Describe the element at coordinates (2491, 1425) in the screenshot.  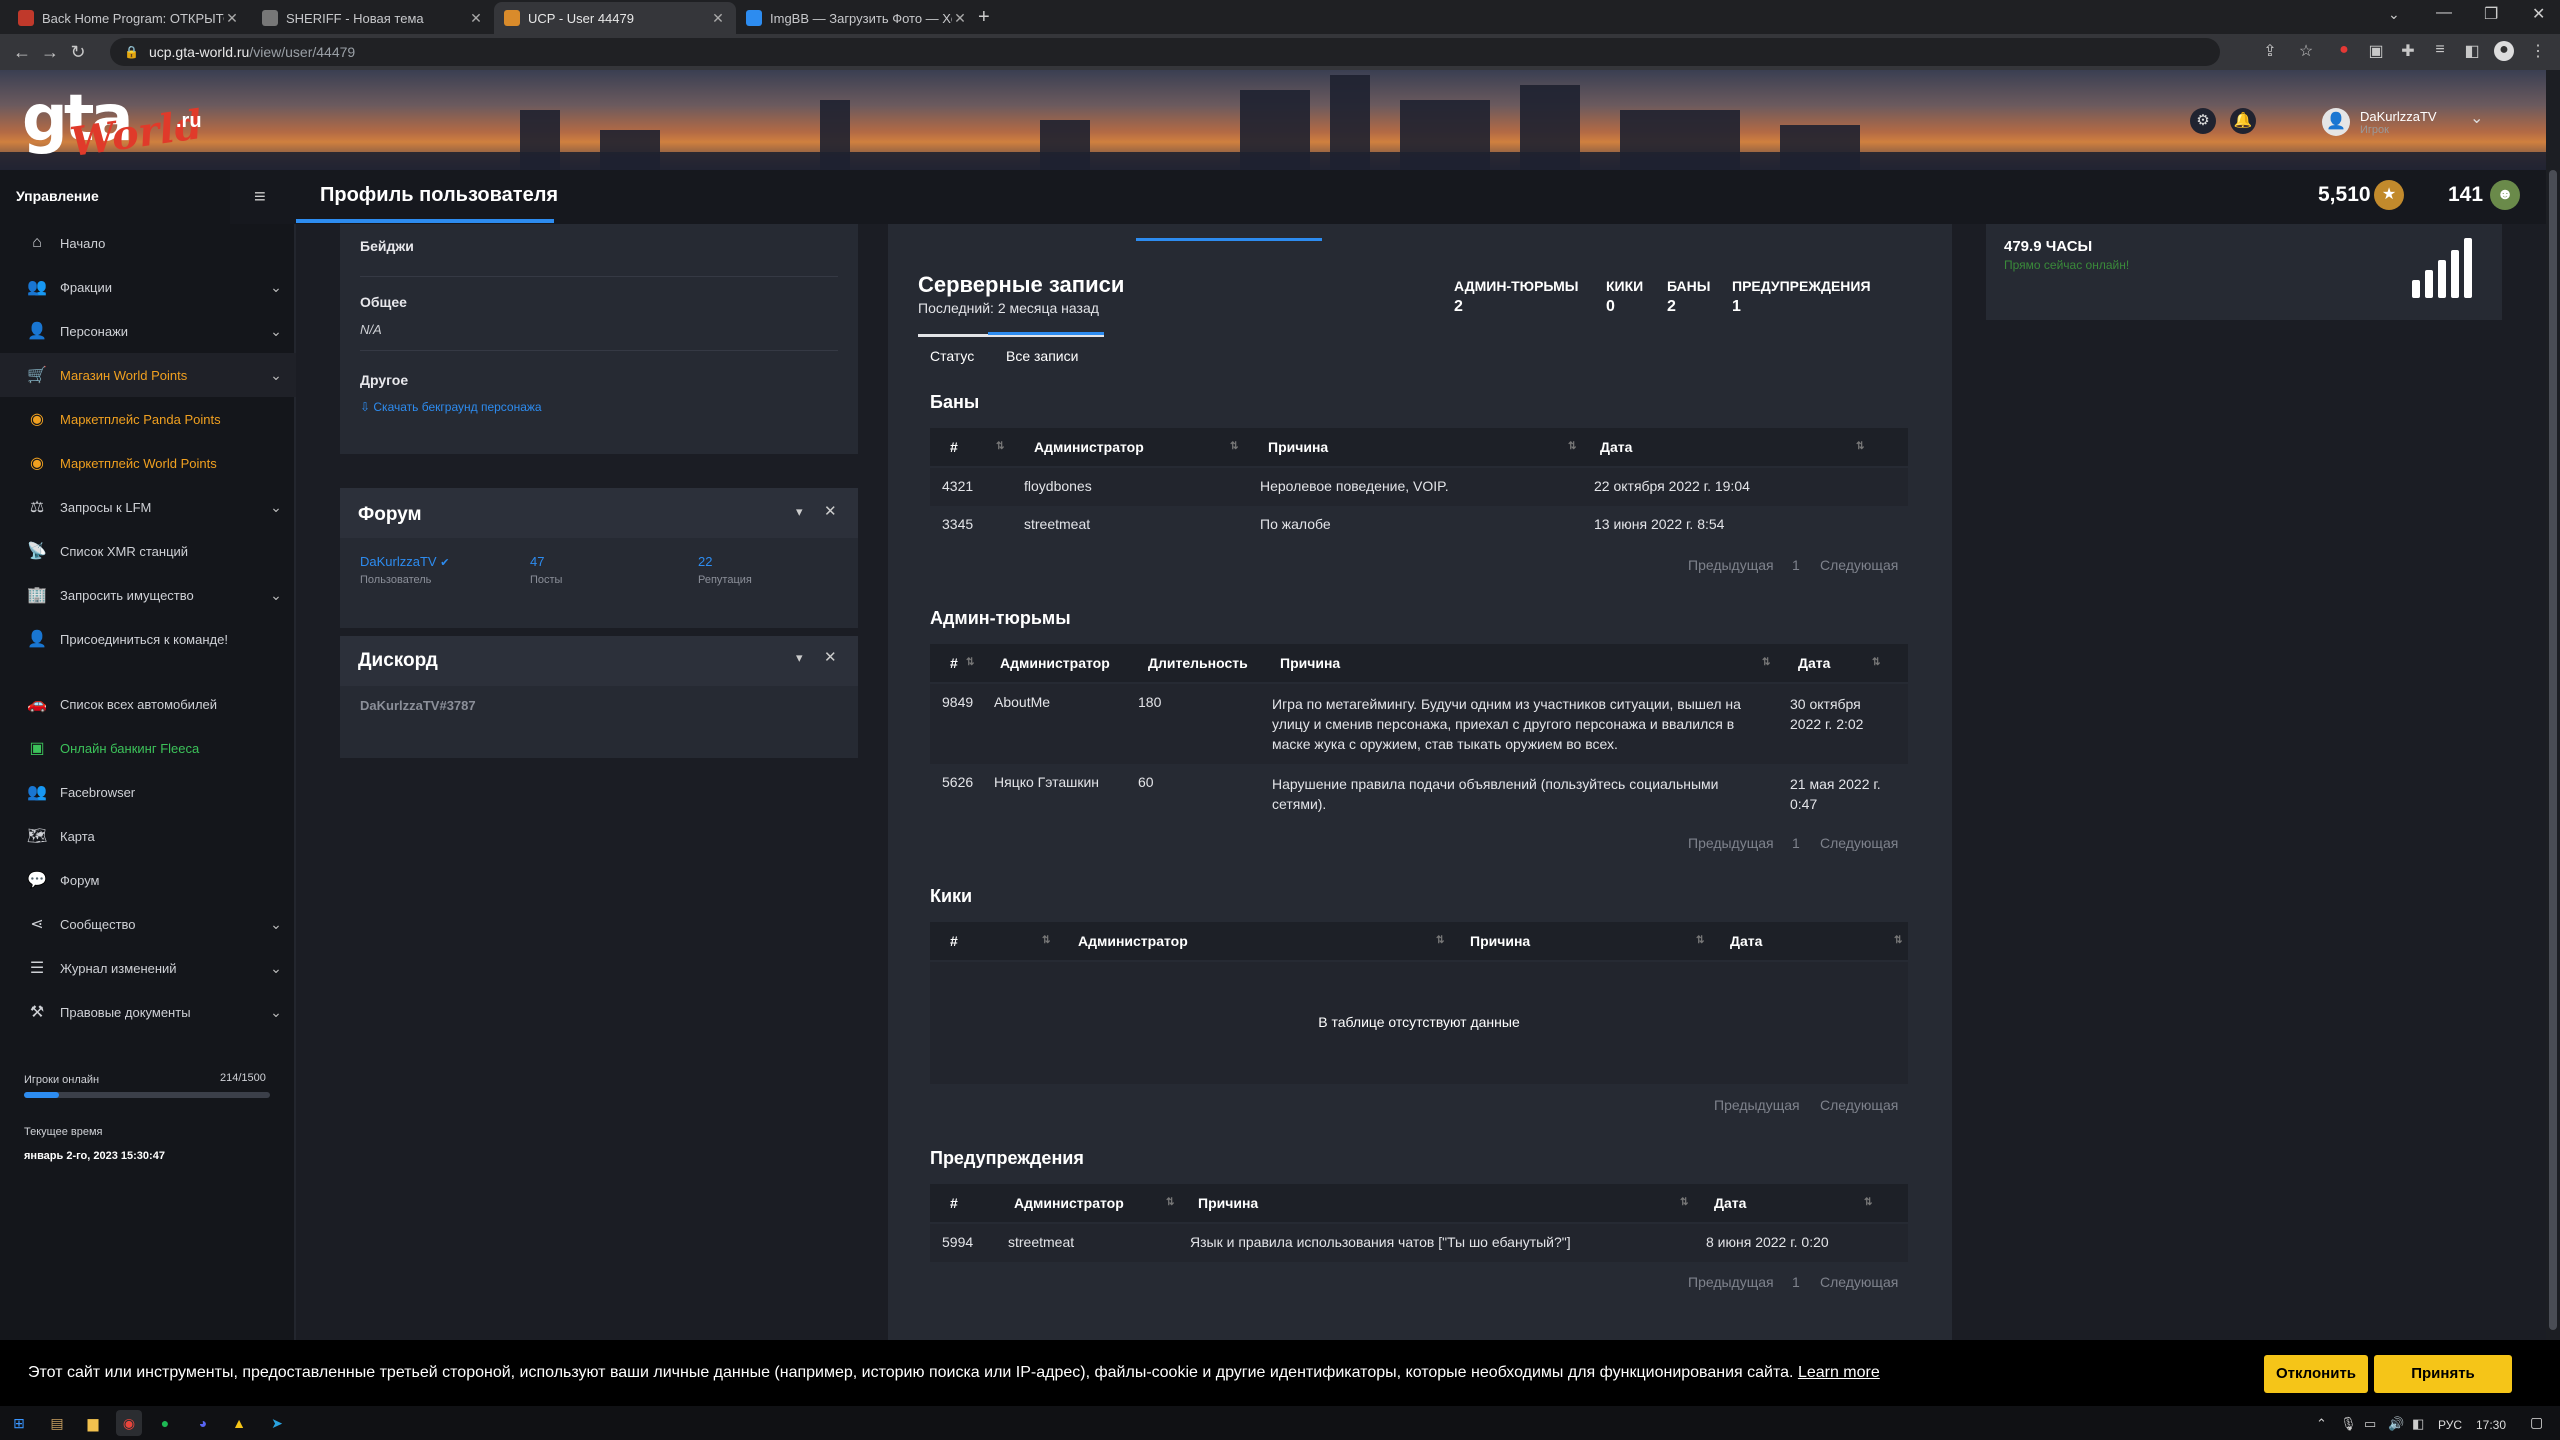
I see `taskbar-clock: 17:30` at that location.